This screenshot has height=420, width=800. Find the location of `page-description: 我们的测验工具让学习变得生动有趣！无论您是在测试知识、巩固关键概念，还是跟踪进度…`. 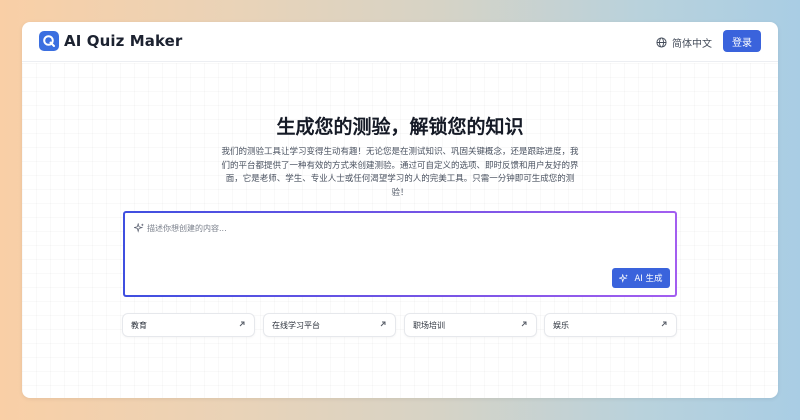

page-description: 我们的测验工具让学习变得生动有趣！无论您是在测试知识、巩固关键概念，还是跟踪进度… is located at coordinates (400, 172).